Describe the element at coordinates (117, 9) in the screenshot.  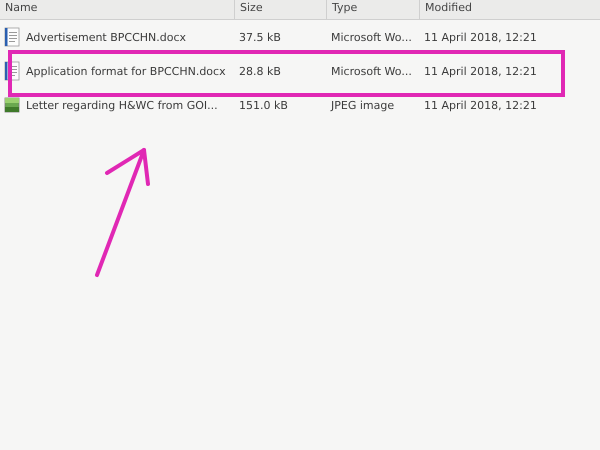
I see `column-header: Name` at that location.